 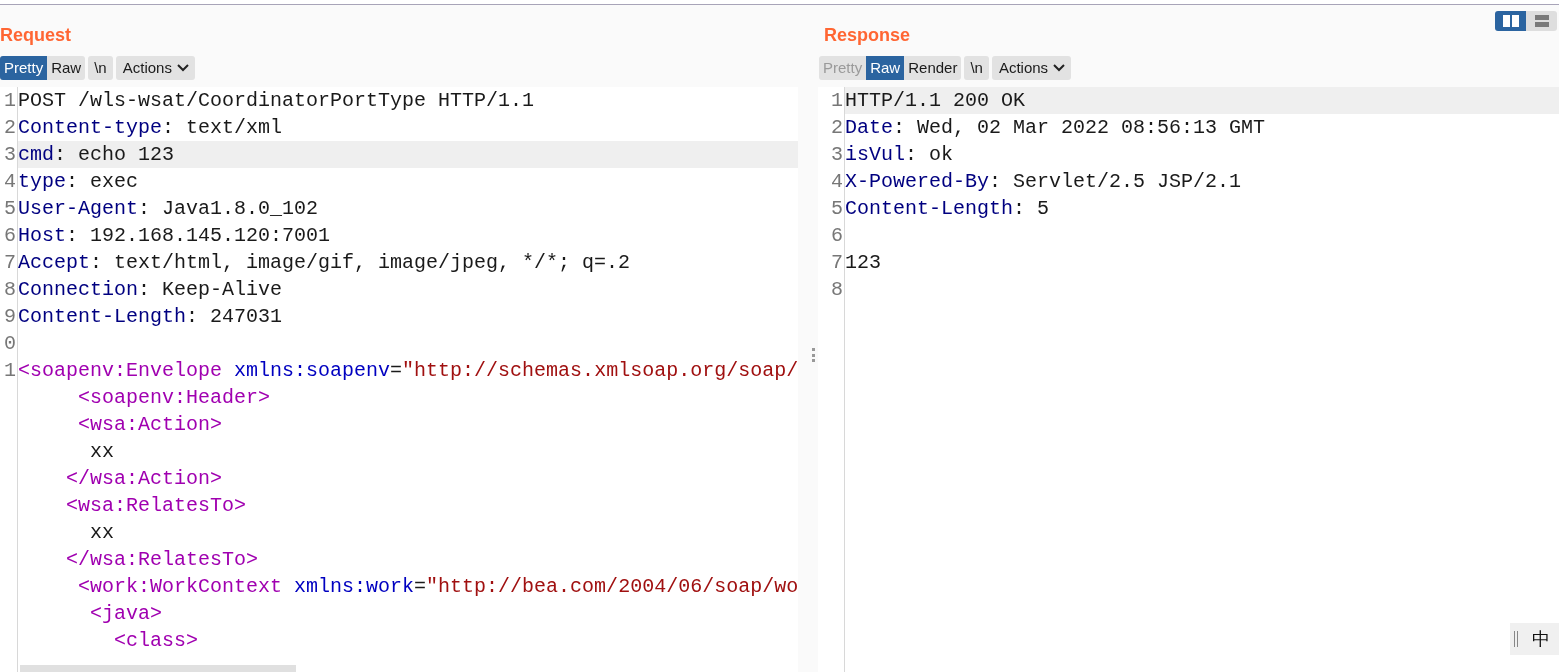 I want to click on code-text: : 192.168.145.120:7001, so click(x=198, y=235).